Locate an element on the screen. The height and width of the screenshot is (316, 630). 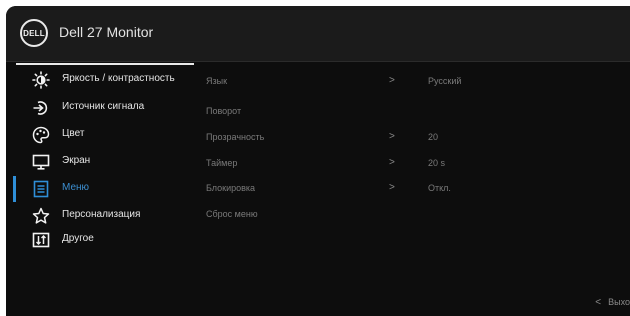
menu-item-brightness-contrast: Яркость / контрастность is located at coordinates (101, 81).